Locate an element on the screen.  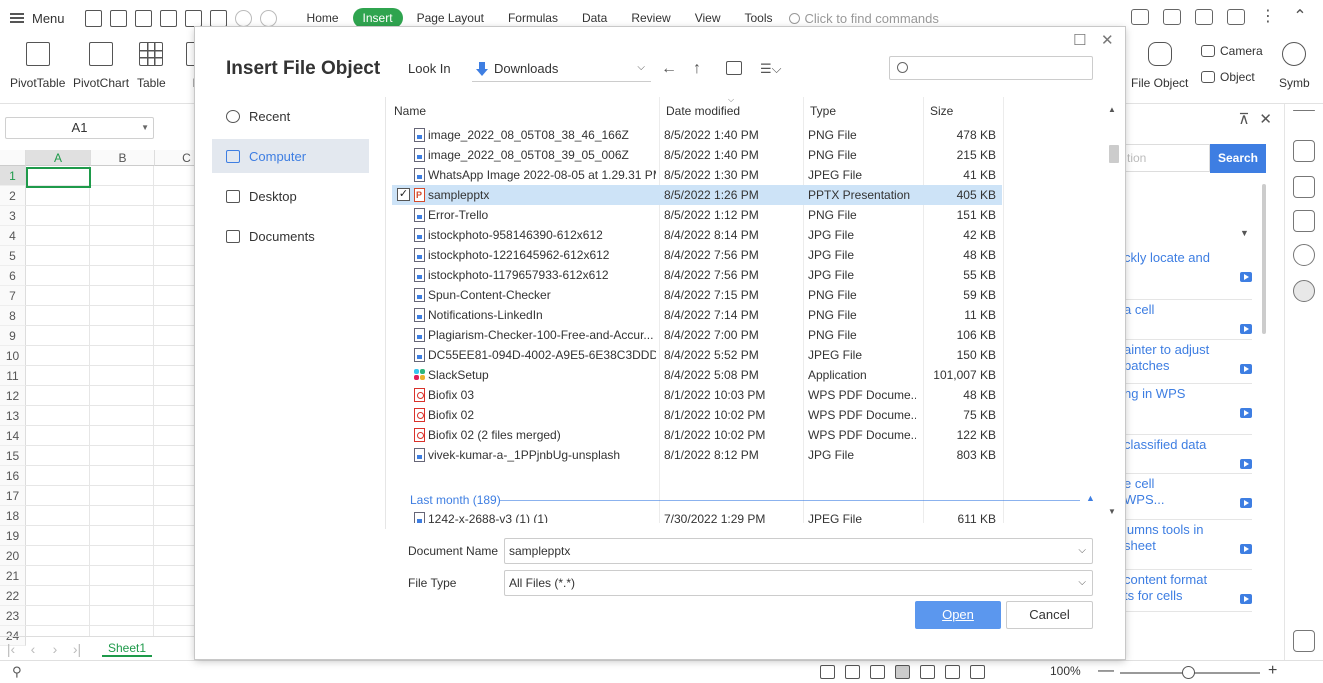
pane-dropdown-icon: ▼ is located at coordinates (1244, 233).